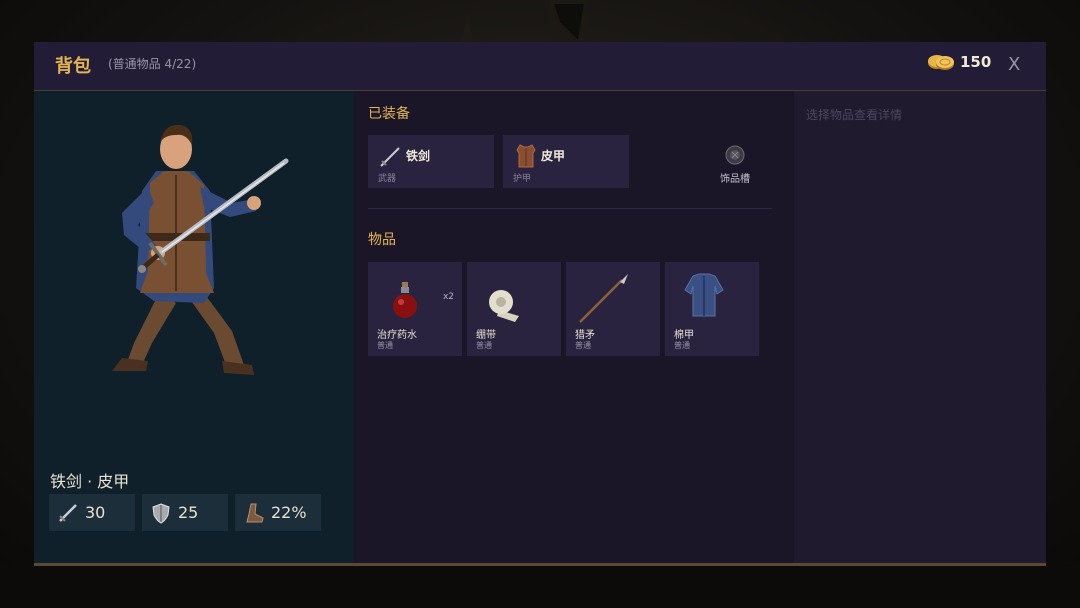 This screenshot has width=1080, height=608. Describe the element at coordinates (73, 66) in the screenshot. I see `panel-title: 背包` at that location.